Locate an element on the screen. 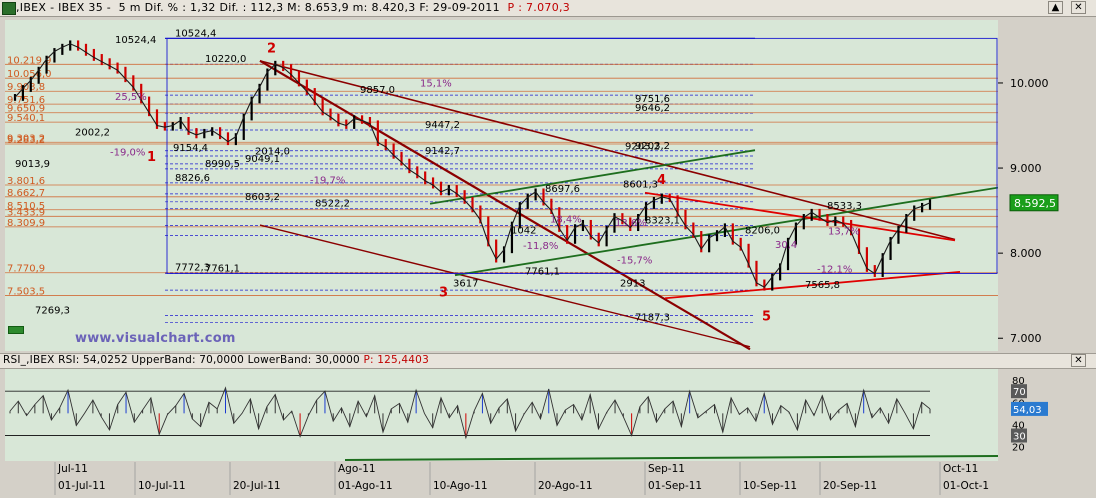 This screenshot has height=498, width=1096. fib-label: 3.433,9 is located at coordinates (26, 212).